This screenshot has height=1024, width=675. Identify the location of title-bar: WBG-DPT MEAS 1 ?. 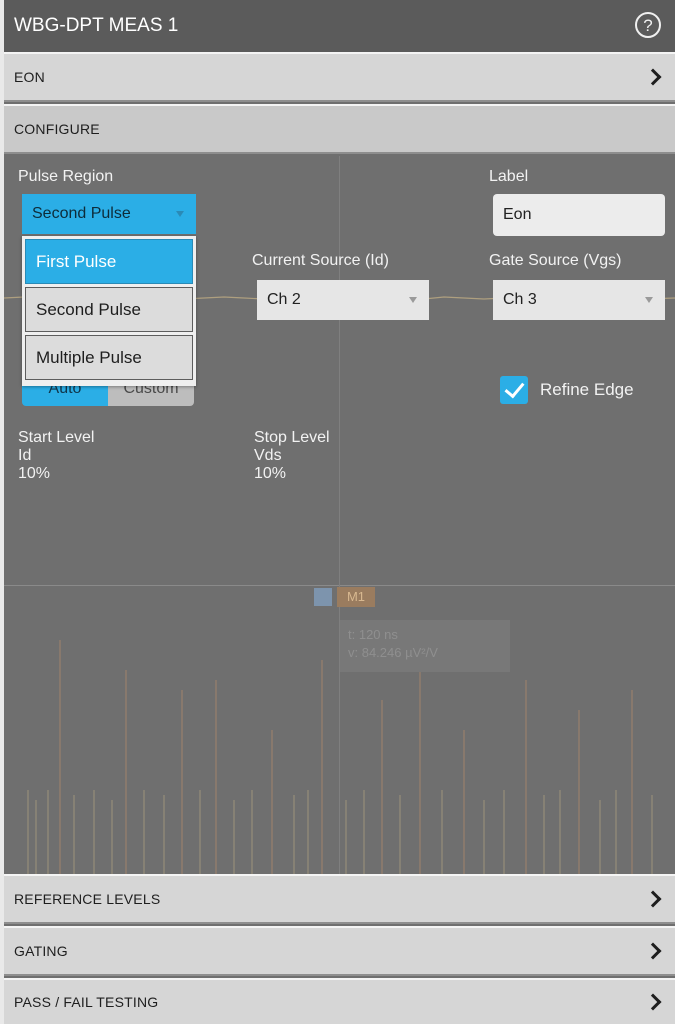
(339, 26).